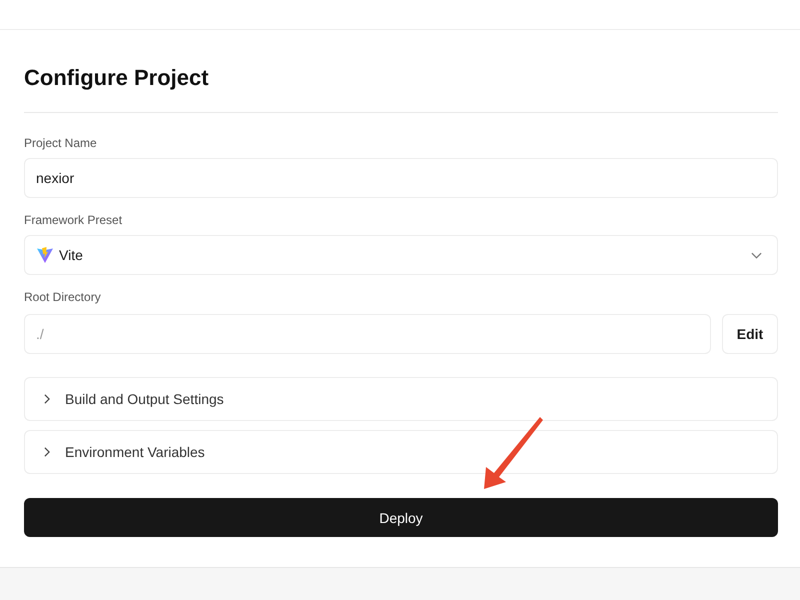 The width and height of the screenshot is (800, 600). I want to click on field-label: Project Name, so click(61, 143).